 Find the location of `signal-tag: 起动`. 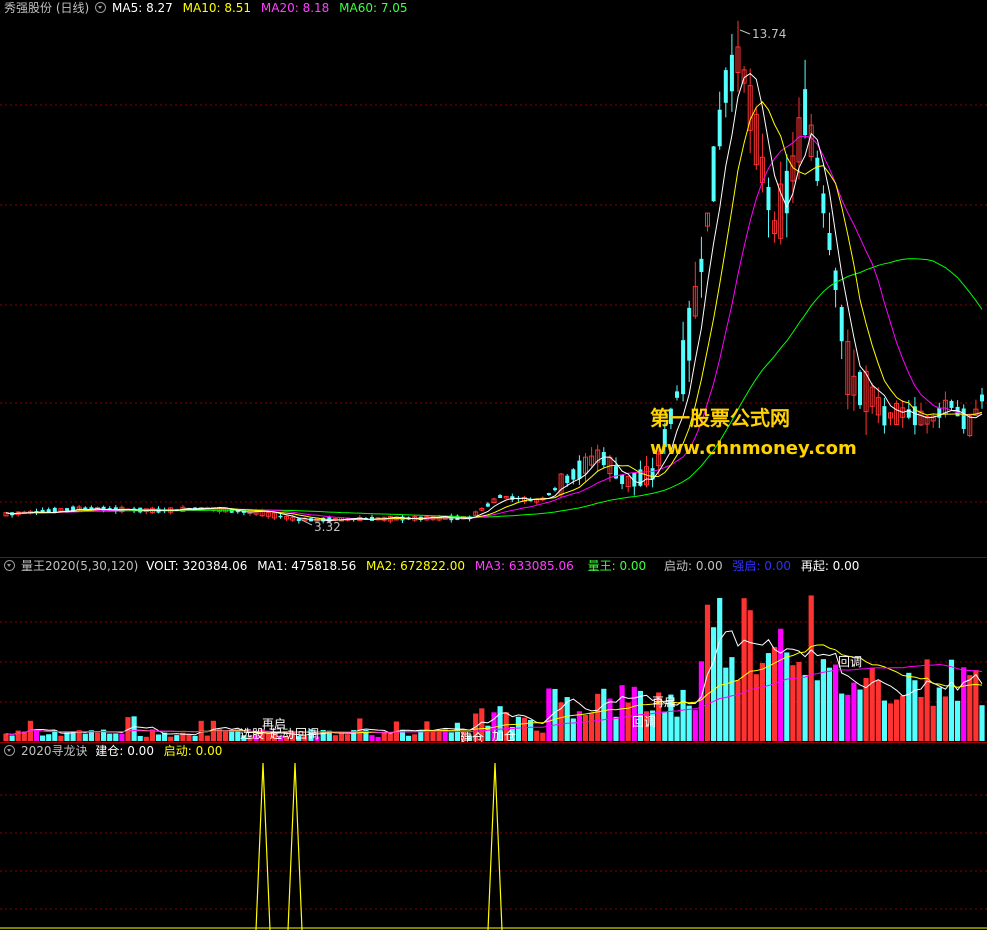

signal-tag: 起动 is located at coordinates (282, 734).